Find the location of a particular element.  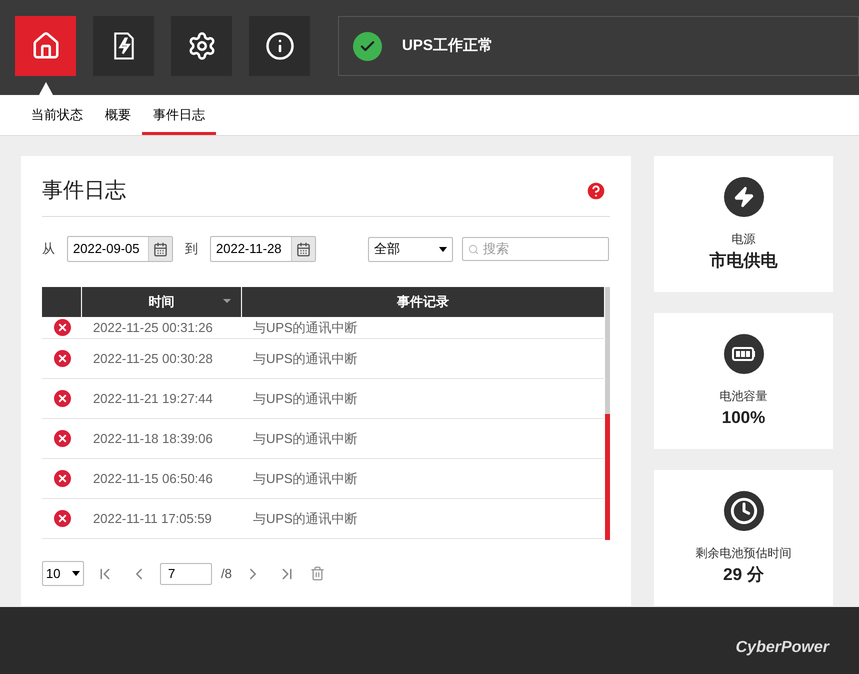

page-field: 7 is located at coordinates (186, 573).